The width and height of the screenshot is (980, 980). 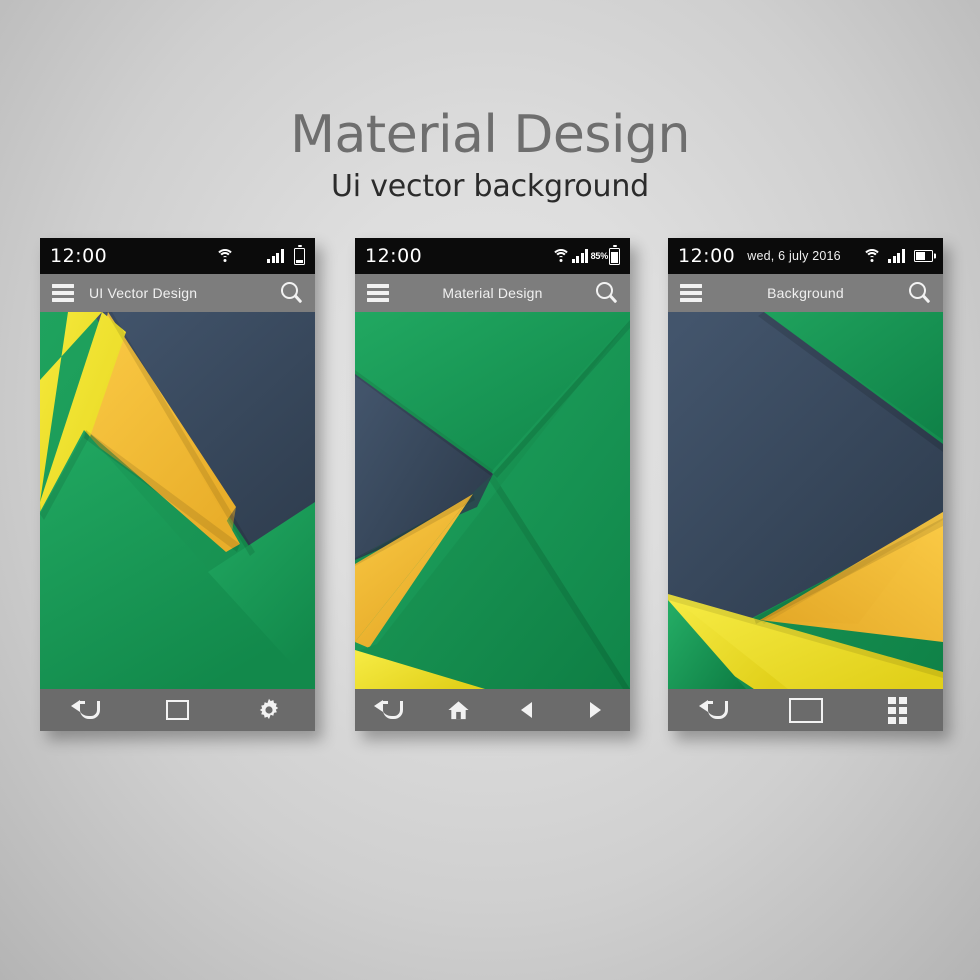 What do you see at coordinates (492, 256) in the screenshot?
I see `status-bar: 12:00 85%` at bounding box center [492, 256].